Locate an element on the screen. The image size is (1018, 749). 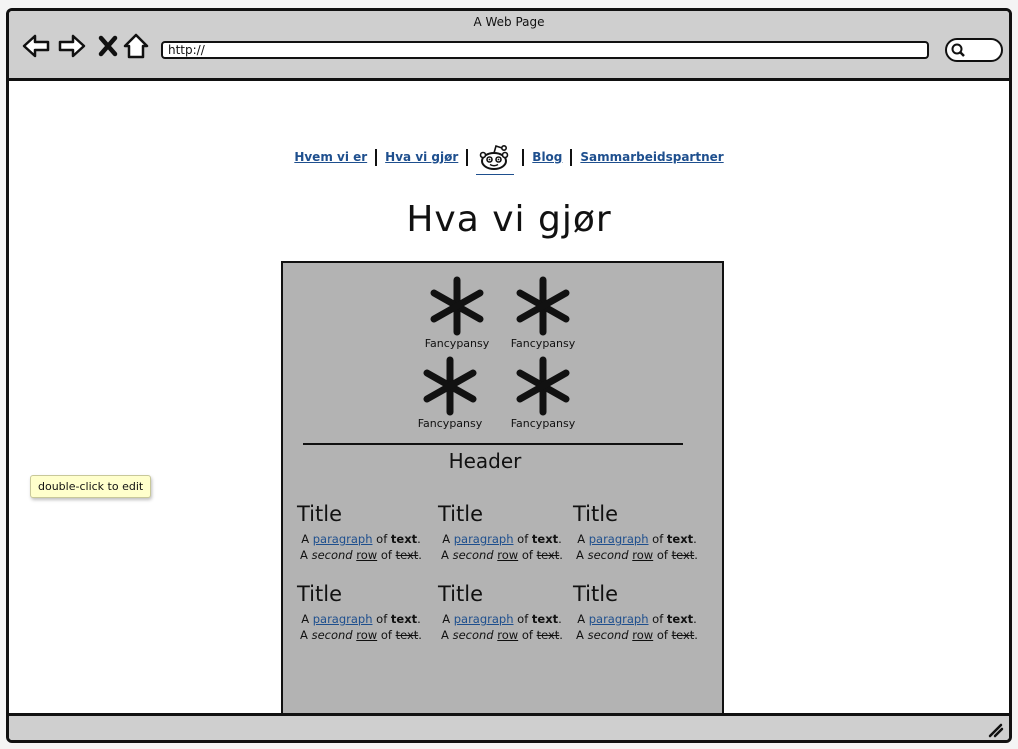
close-x-icon is located at coordinates (108, 46).